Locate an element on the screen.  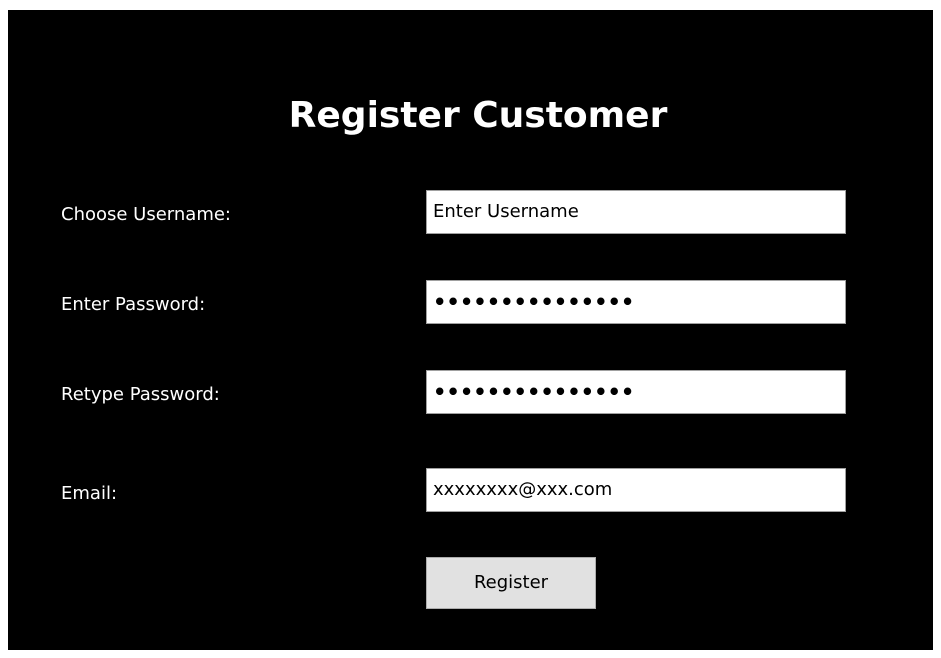
email-label: Email: is located at coordinates (89, 493).